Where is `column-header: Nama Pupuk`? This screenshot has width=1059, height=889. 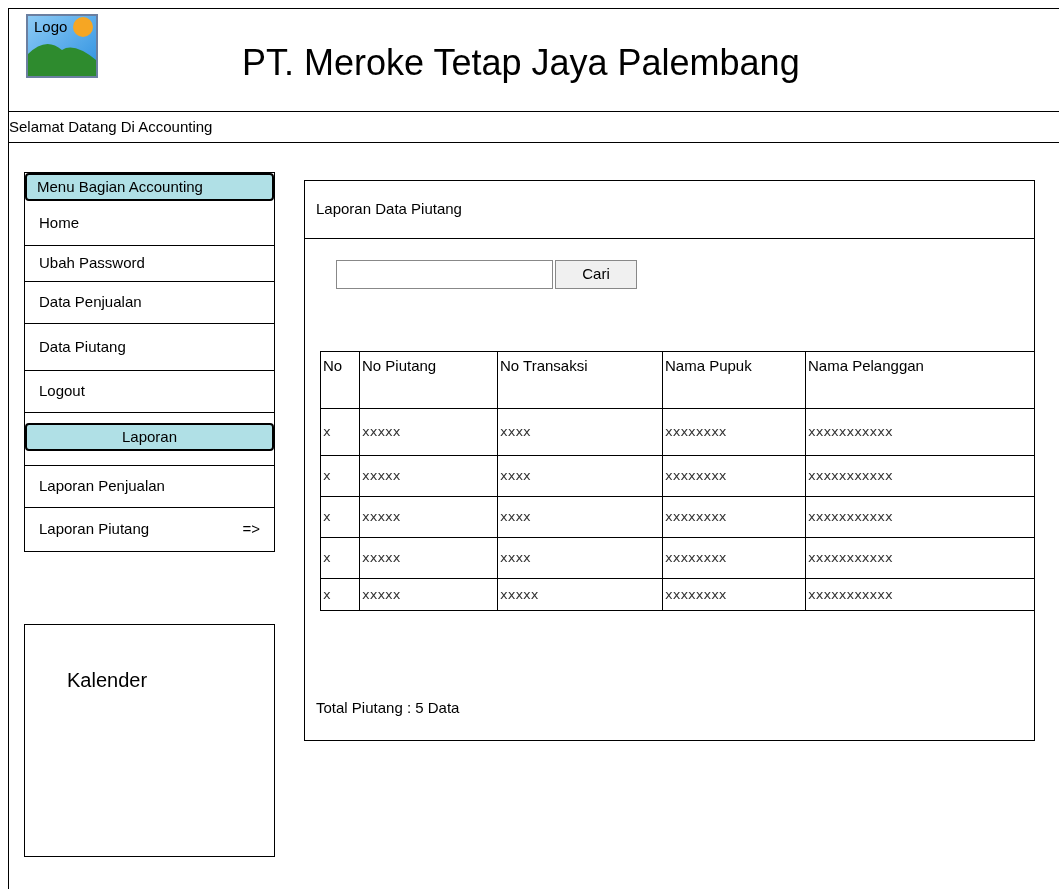 column-header: Nama Pupuk is located at coordinates (734, 380).